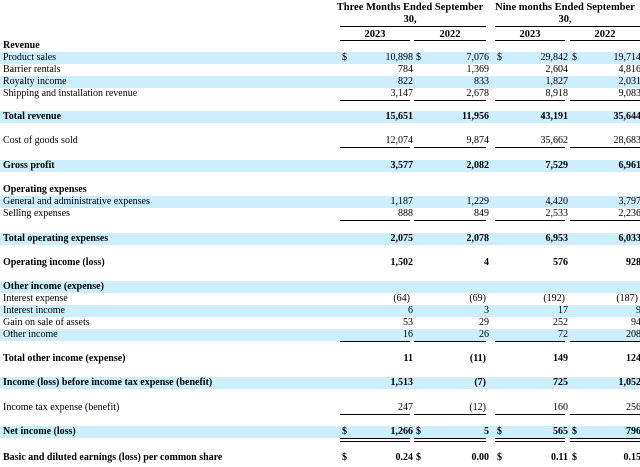 The height and width of the screenshot is (467, 640). Describe the element at coordinates (629, 201) in the screenshot. I see `value-cell: 3,797` at that location.